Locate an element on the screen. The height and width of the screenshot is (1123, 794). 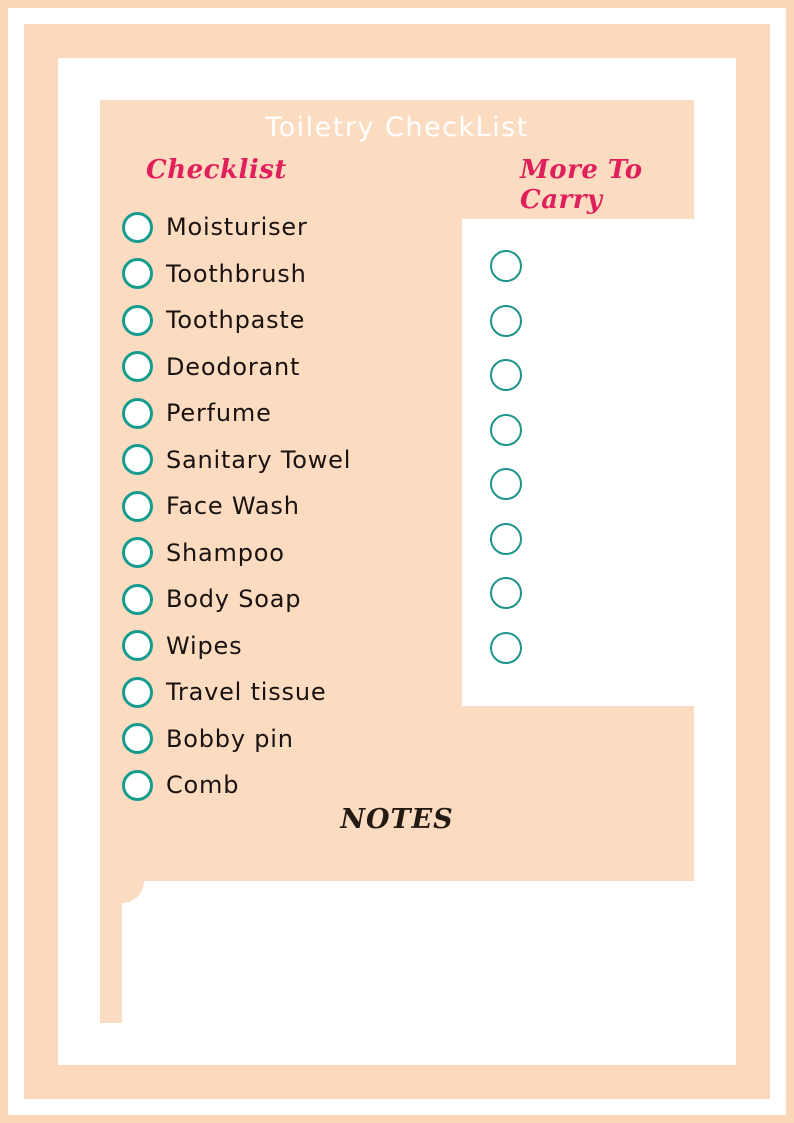
checklist-item-label: Wipes is located at coordinates (204, 645).